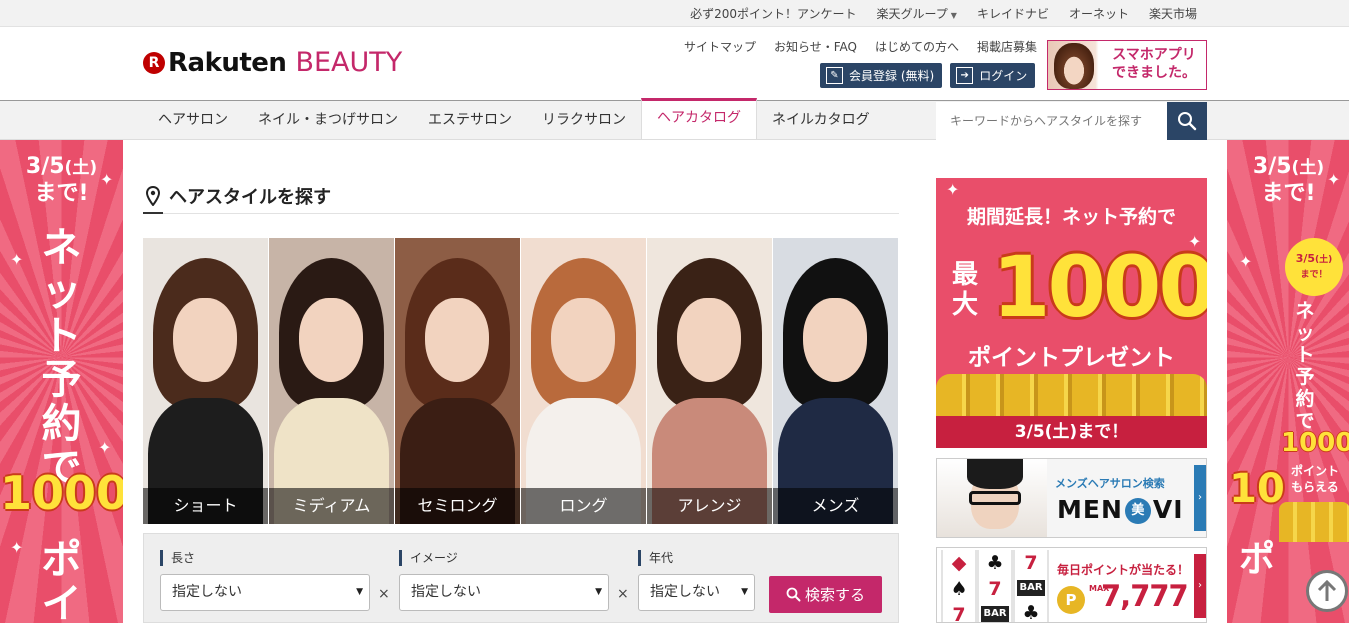 This screenshot has width=1349, height=623. What do you see at coordinates (1145, 596) in the screenshot?
I see `slot-amount: 7,777` at bounding box center [1145, 596].